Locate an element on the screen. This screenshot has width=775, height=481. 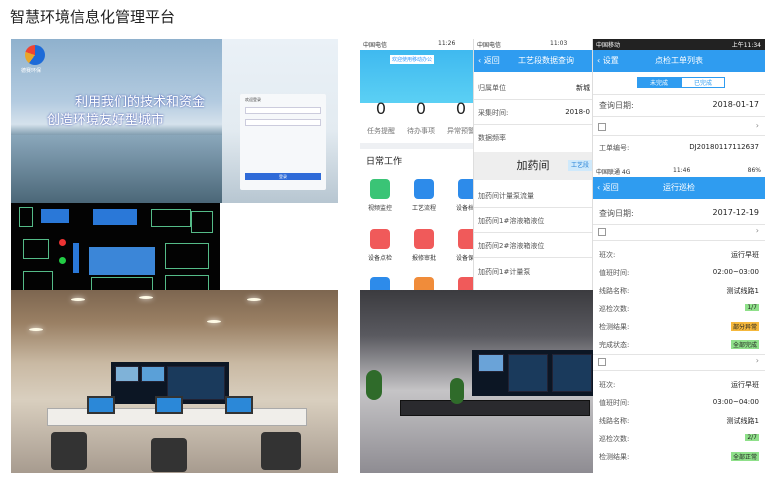
list-item: 加药间计量泵流量 is located at coordinates (533, 196).